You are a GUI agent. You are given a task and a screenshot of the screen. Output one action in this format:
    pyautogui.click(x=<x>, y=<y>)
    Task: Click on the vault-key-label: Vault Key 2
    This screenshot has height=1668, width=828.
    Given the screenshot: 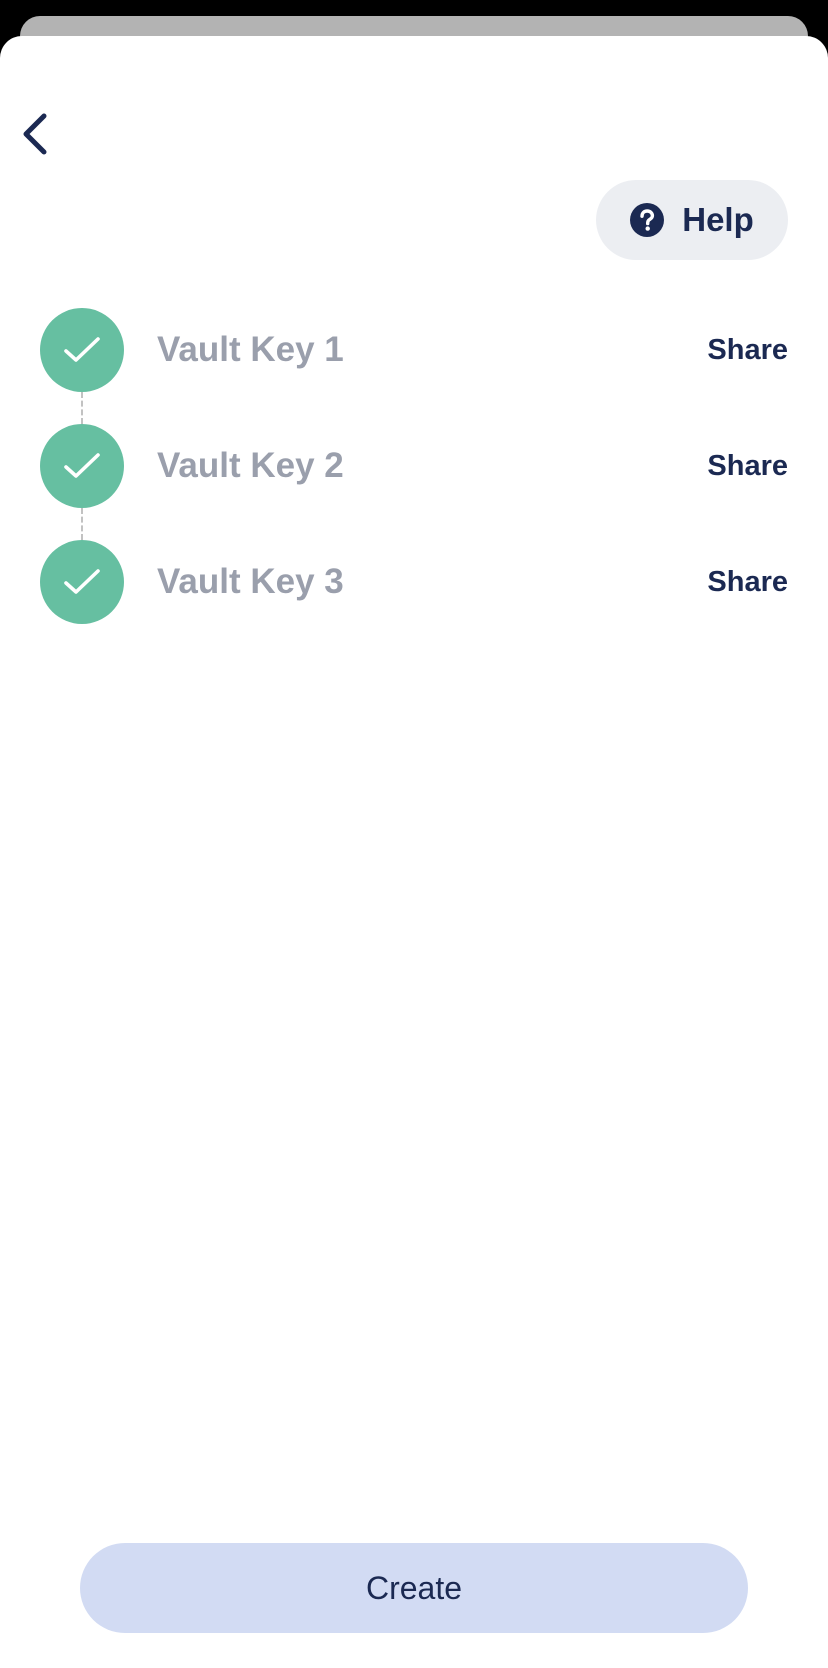 What is the action you would take?
    pyautogui.click(x=250, y=465)
    